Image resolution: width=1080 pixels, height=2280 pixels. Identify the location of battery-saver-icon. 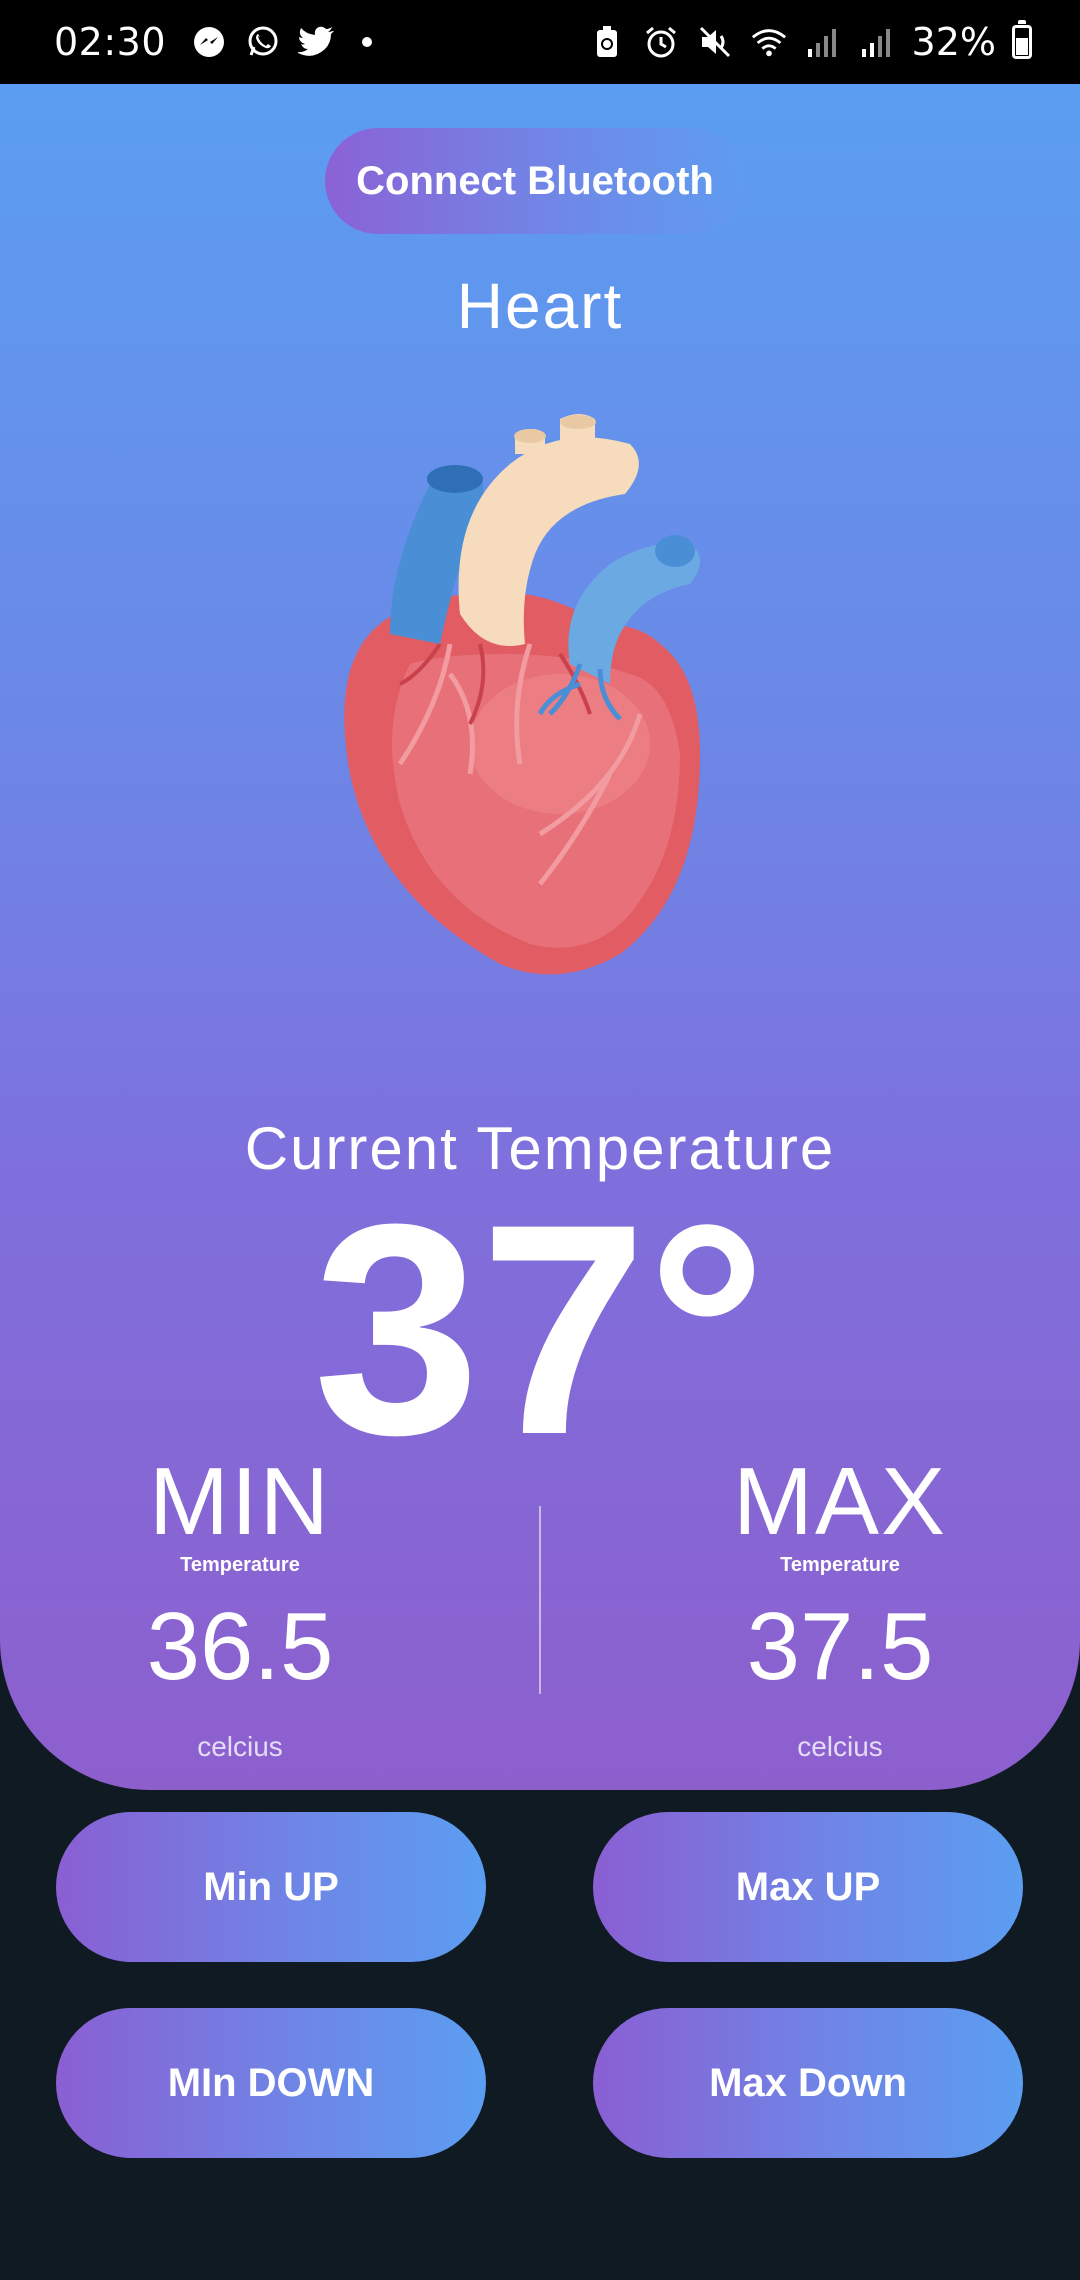
(607, 42).